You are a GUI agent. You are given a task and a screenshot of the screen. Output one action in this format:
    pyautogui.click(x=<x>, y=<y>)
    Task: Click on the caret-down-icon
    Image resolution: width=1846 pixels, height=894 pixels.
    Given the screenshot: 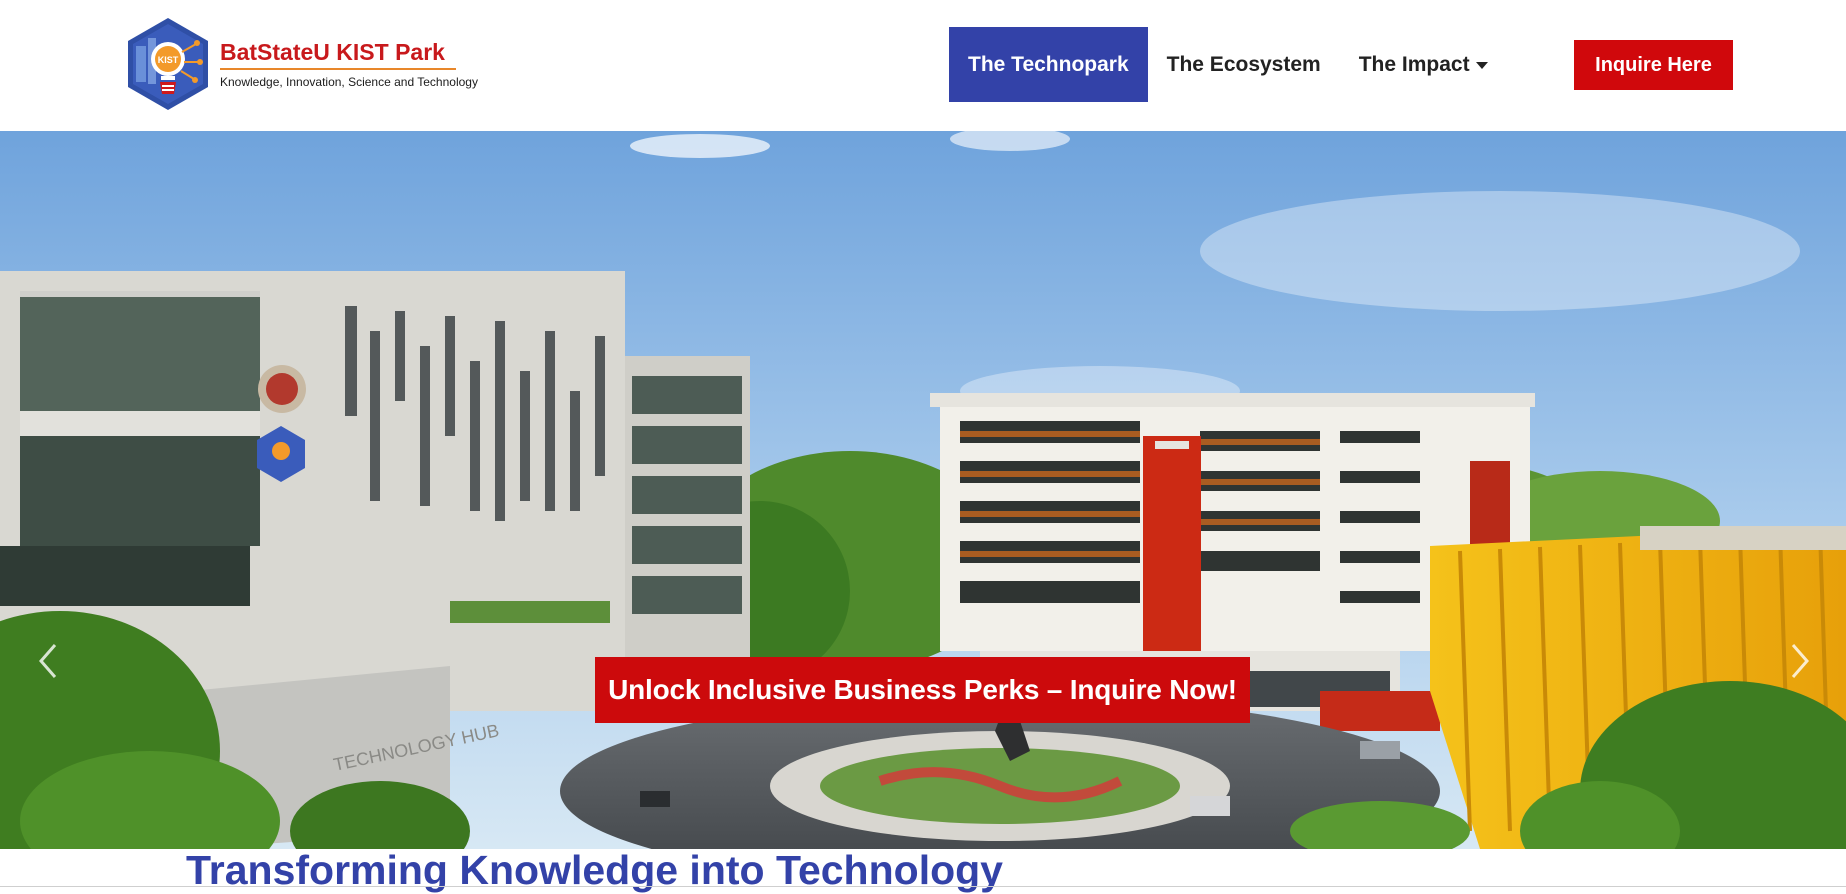 What is the action you would take?
    pyautogui.click(x=1481, y=65)
    